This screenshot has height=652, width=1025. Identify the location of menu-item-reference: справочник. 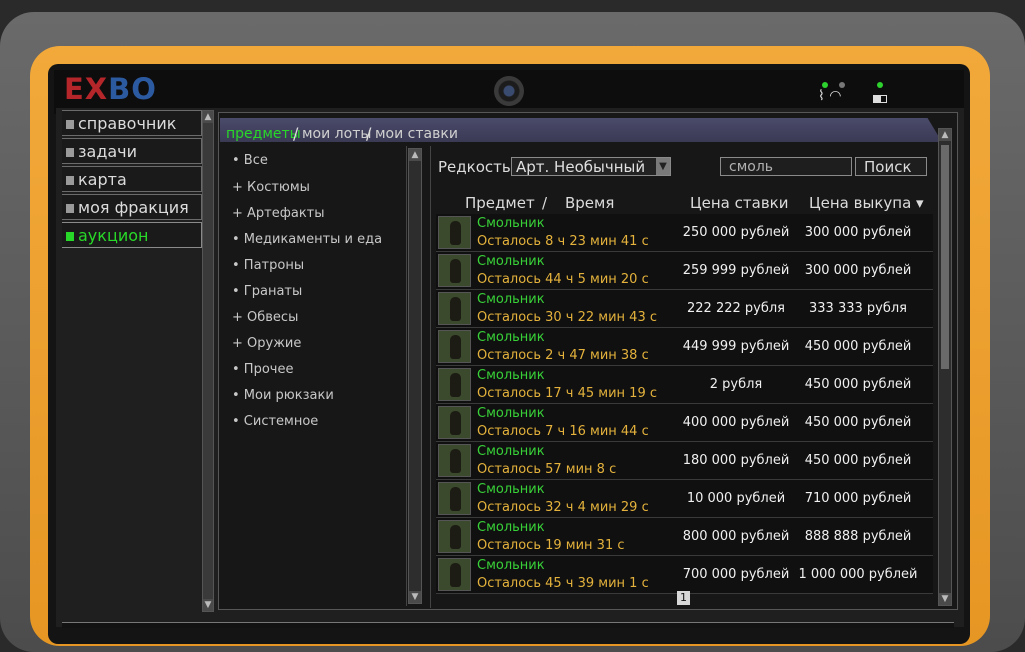
(132, 123).